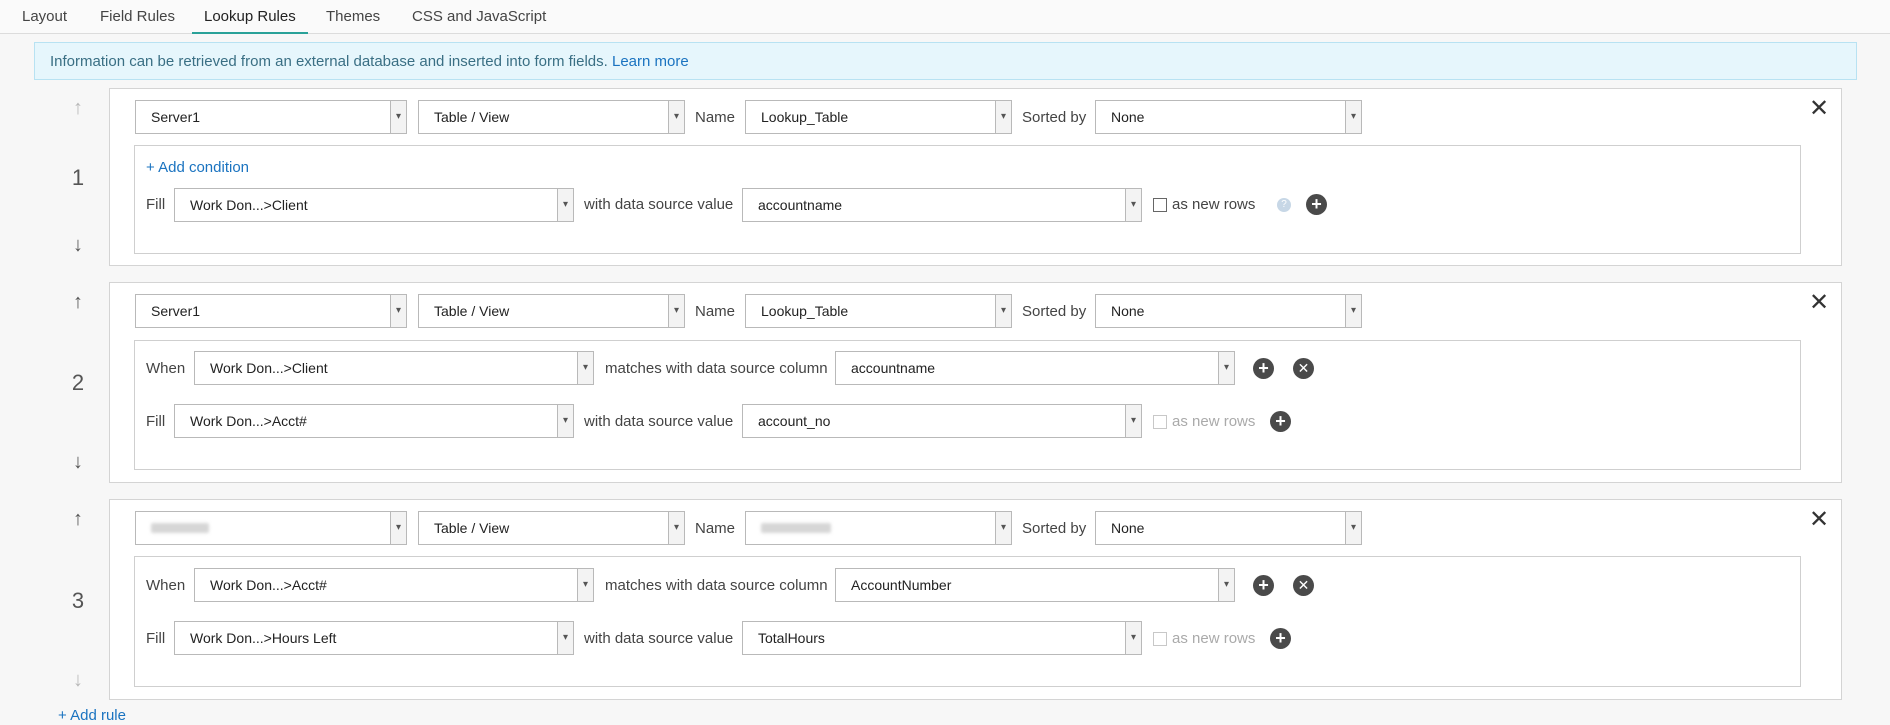 The image size is (1890, 725). Describe the element at coordinates (1284, 205) in the screenshot. I see `help-icon: ?` at that location.